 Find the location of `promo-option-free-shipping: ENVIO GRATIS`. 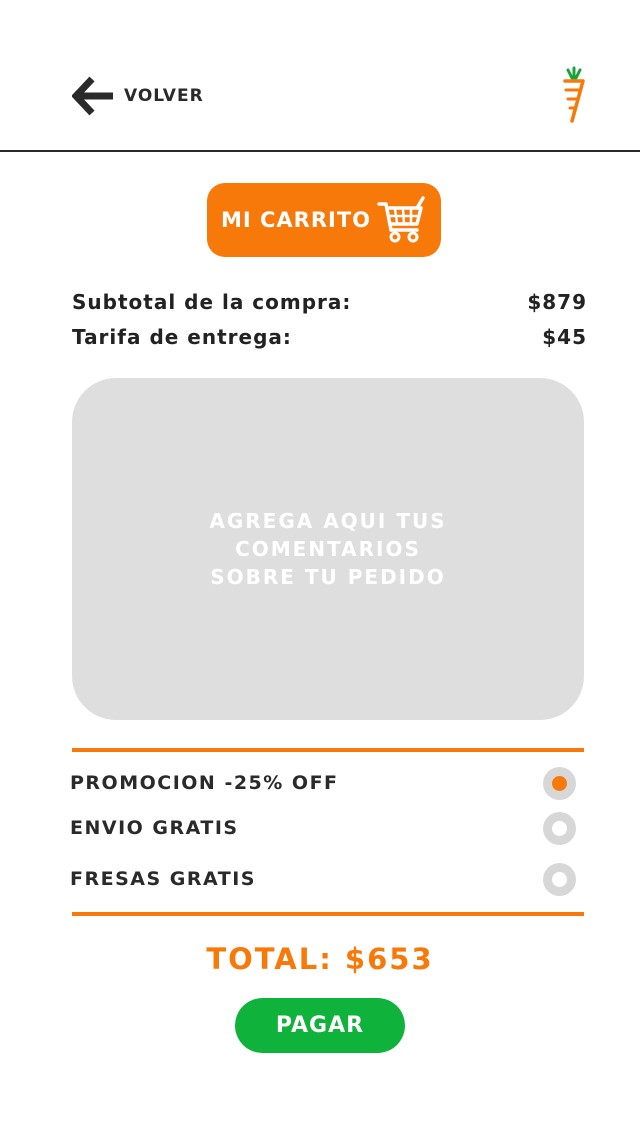

promo-option-free-shipping: ENVIO GRATIS is located at coordinates (323, 828).